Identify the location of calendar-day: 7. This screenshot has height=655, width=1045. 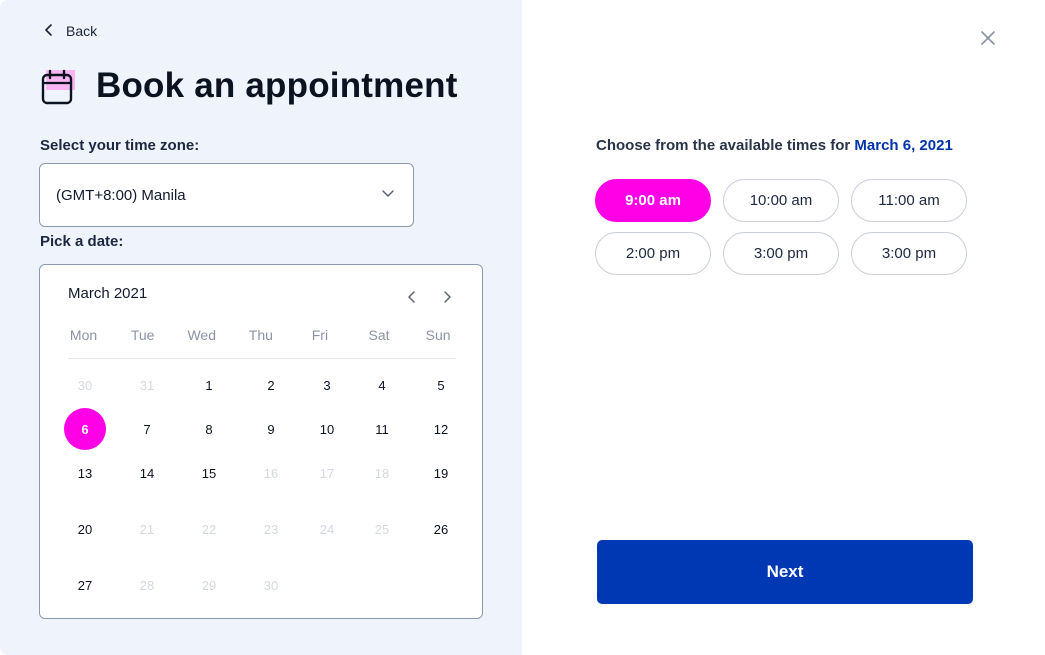
(147, 429).